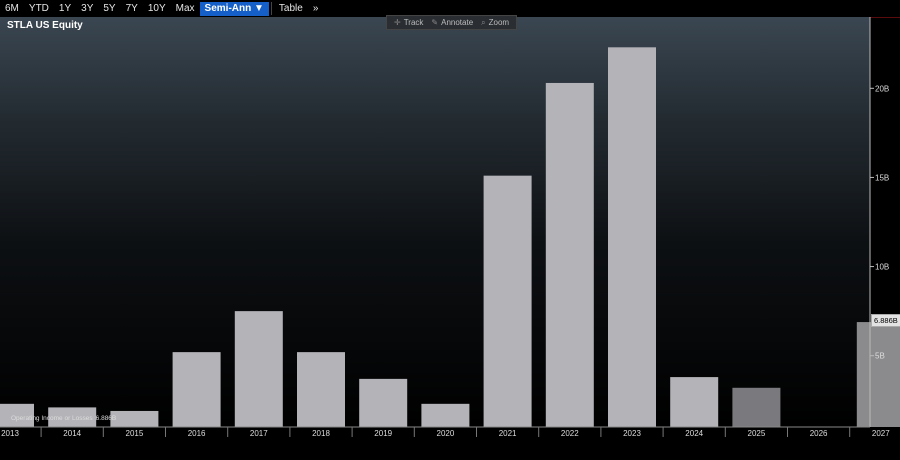 The width and height of the screenshot is (900, 460). I want to click on x-tick-label-2014: 2014, so click(72, 433).